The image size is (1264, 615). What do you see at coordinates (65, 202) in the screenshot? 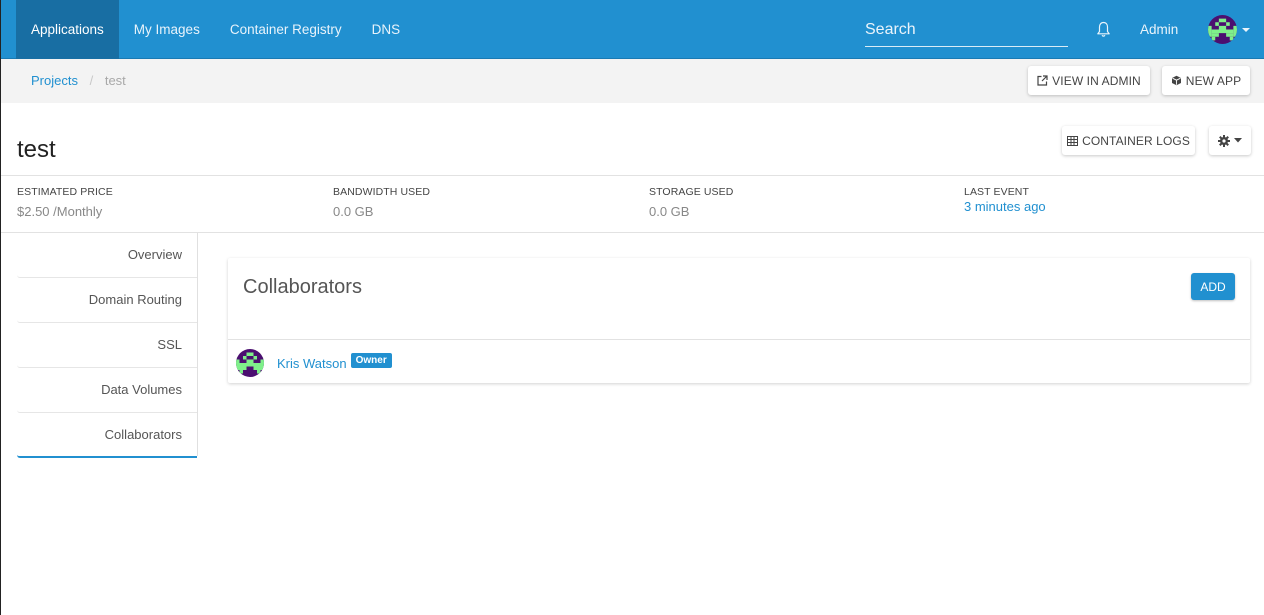
I see `stat-estimated-price: ESTIMATED PRICE $2.50 /Monthly` at bounding box center [65, 202].